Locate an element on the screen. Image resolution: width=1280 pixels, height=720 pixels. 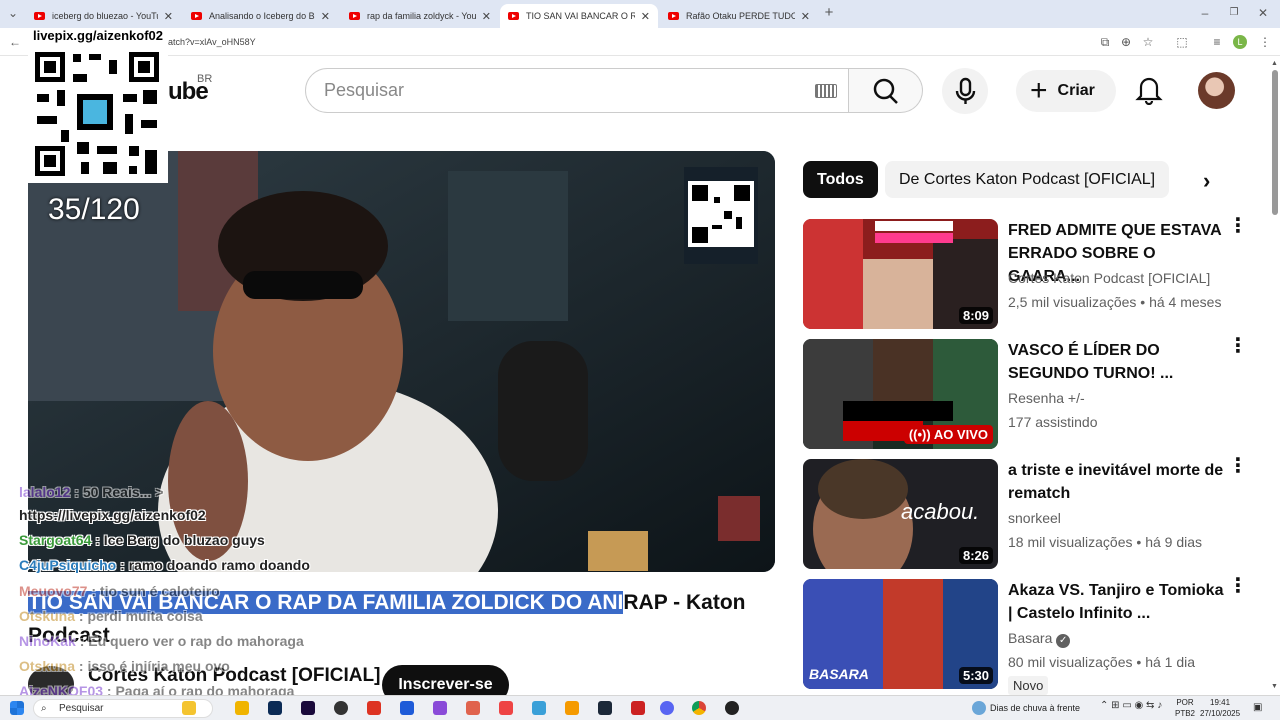
media-icon: ≡ is located at coordinates (1217, 42).